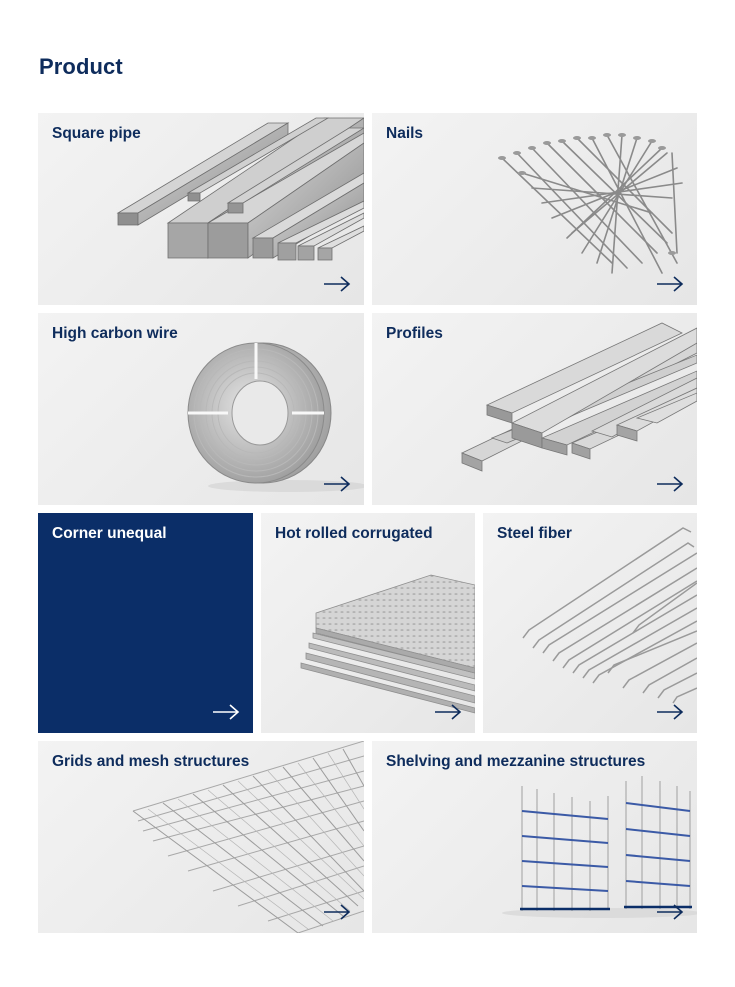  What do you see at coordinates (534, 533) in the screenshot?
I see `card-title: Steel fiber` at bounding box center [534, 533].